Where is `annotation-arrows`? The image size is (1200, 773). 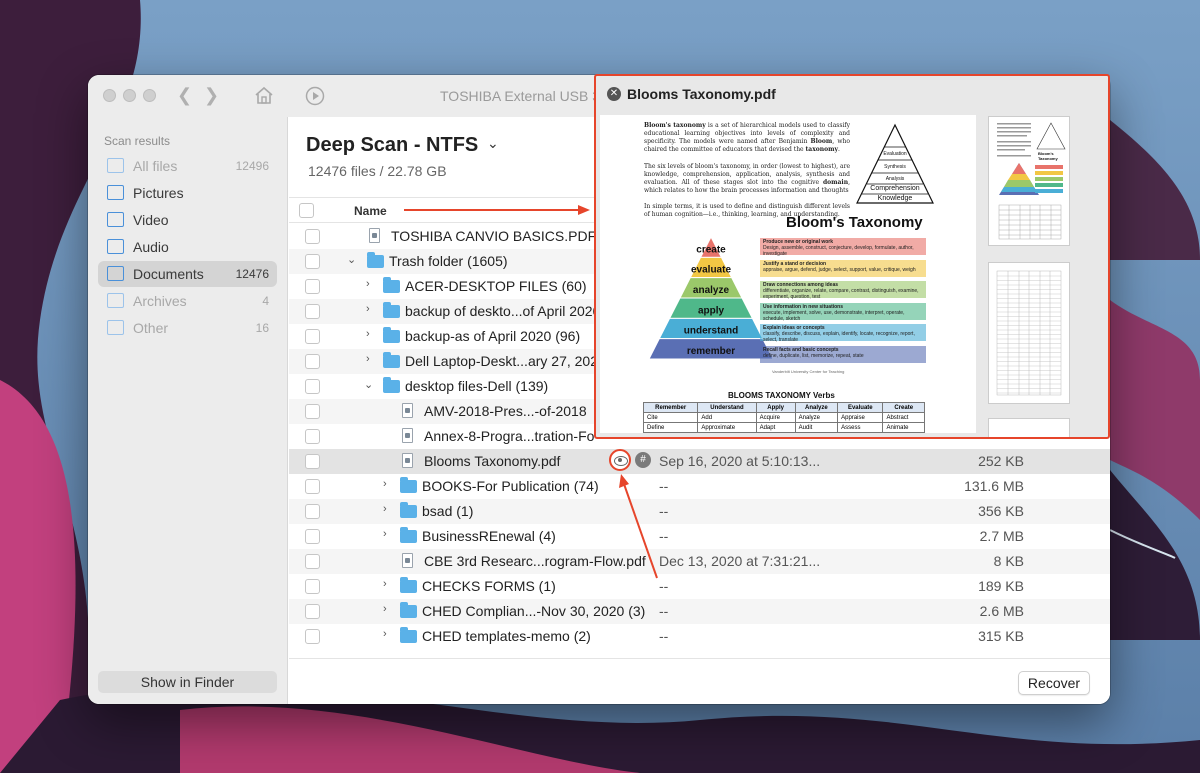 annotation-arrows is located at coordinates (531, 392).